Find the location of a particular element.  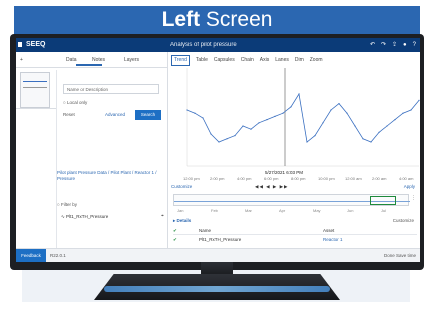

tool-chain: Chain is located at coordinates (247, 60).